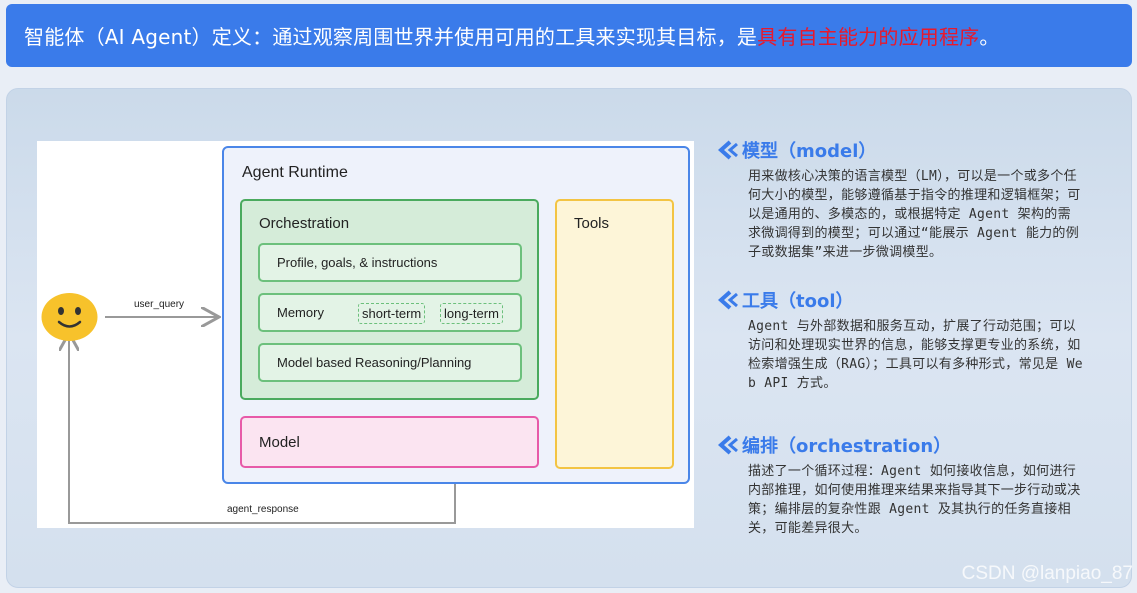 The image size is (1137, 593). I want to click on header-end: 。, so click(989, 37).